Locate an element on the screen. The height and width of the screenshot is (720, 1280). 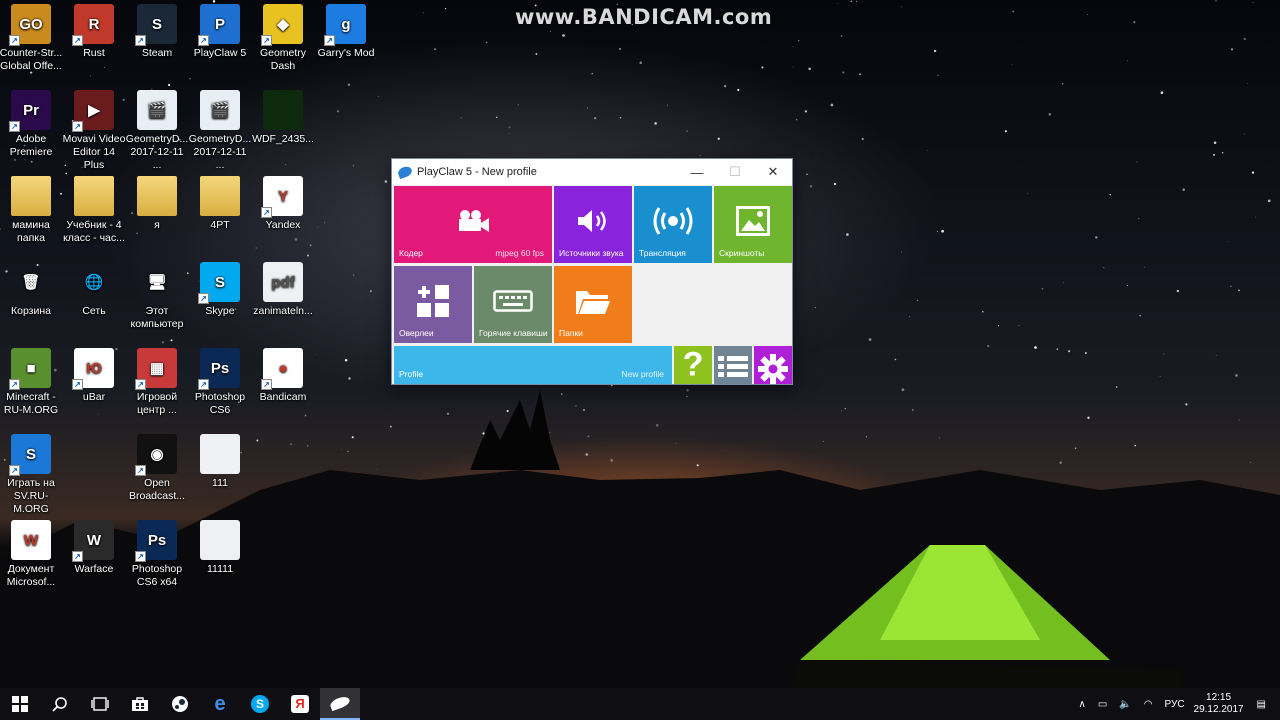
gear-icon is located at coordinates (773, 368).